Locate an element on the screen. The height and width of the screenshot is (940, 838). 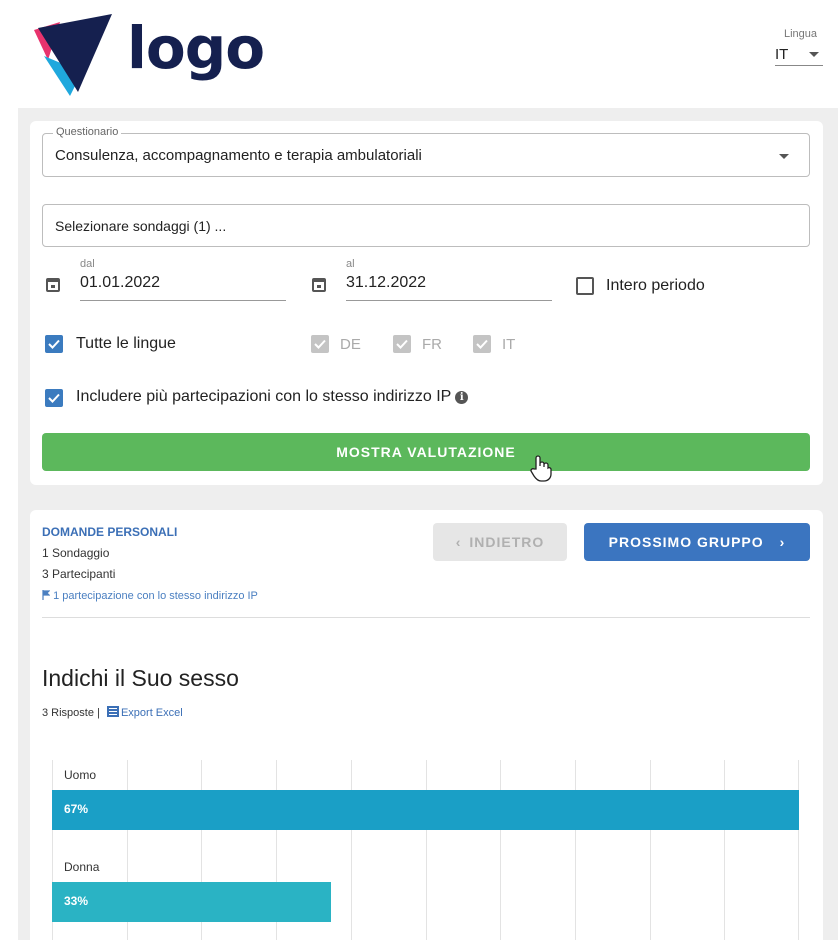
language-checkbox-it is located at coordinates (482, 344).